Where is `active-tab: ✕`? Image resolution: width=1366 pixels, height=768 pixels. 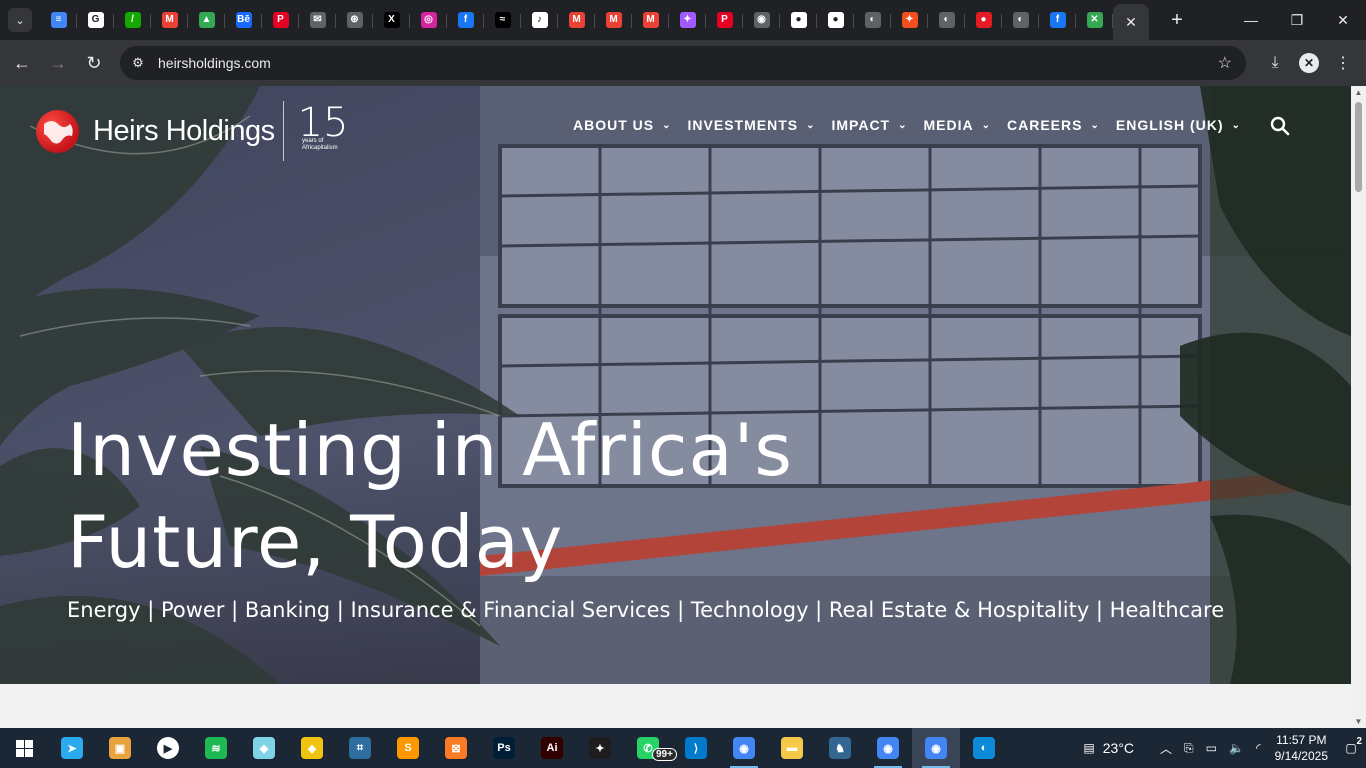 active-tab: ✕ is located at coordinates (1131, 22).